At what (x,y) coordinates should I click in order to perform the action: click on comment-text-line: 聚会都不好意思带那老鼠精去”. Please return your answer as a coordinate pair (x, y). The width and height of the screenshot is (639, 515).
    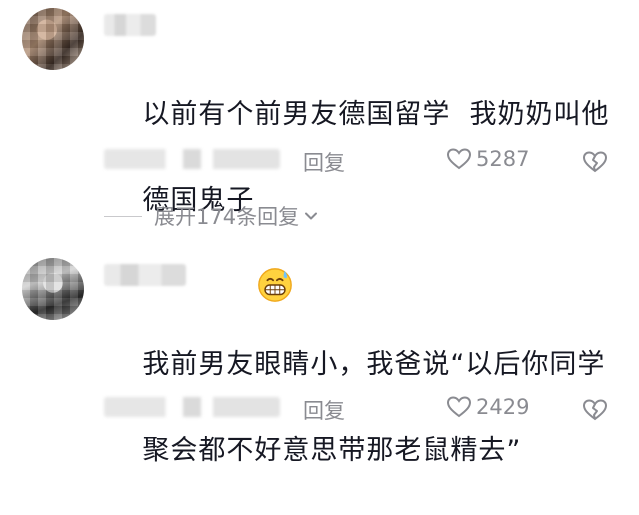
    Looking at the image, I should click on (332, 450).